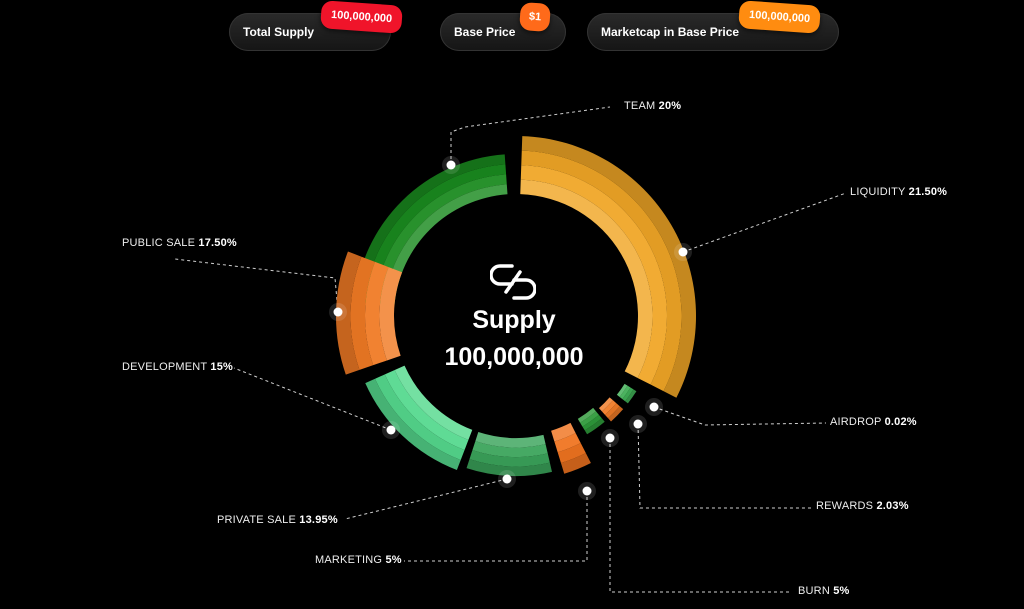 The image size is (1024, 609). Describe the element at coordinates (626, 393) in the screenshot. I see `slice-airdrop` at that location.